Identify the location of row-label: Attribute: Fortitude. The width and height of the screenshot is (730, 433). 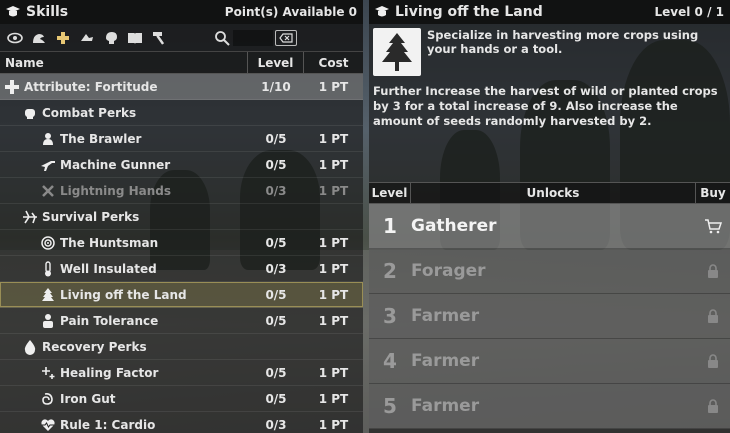
(91, 86).